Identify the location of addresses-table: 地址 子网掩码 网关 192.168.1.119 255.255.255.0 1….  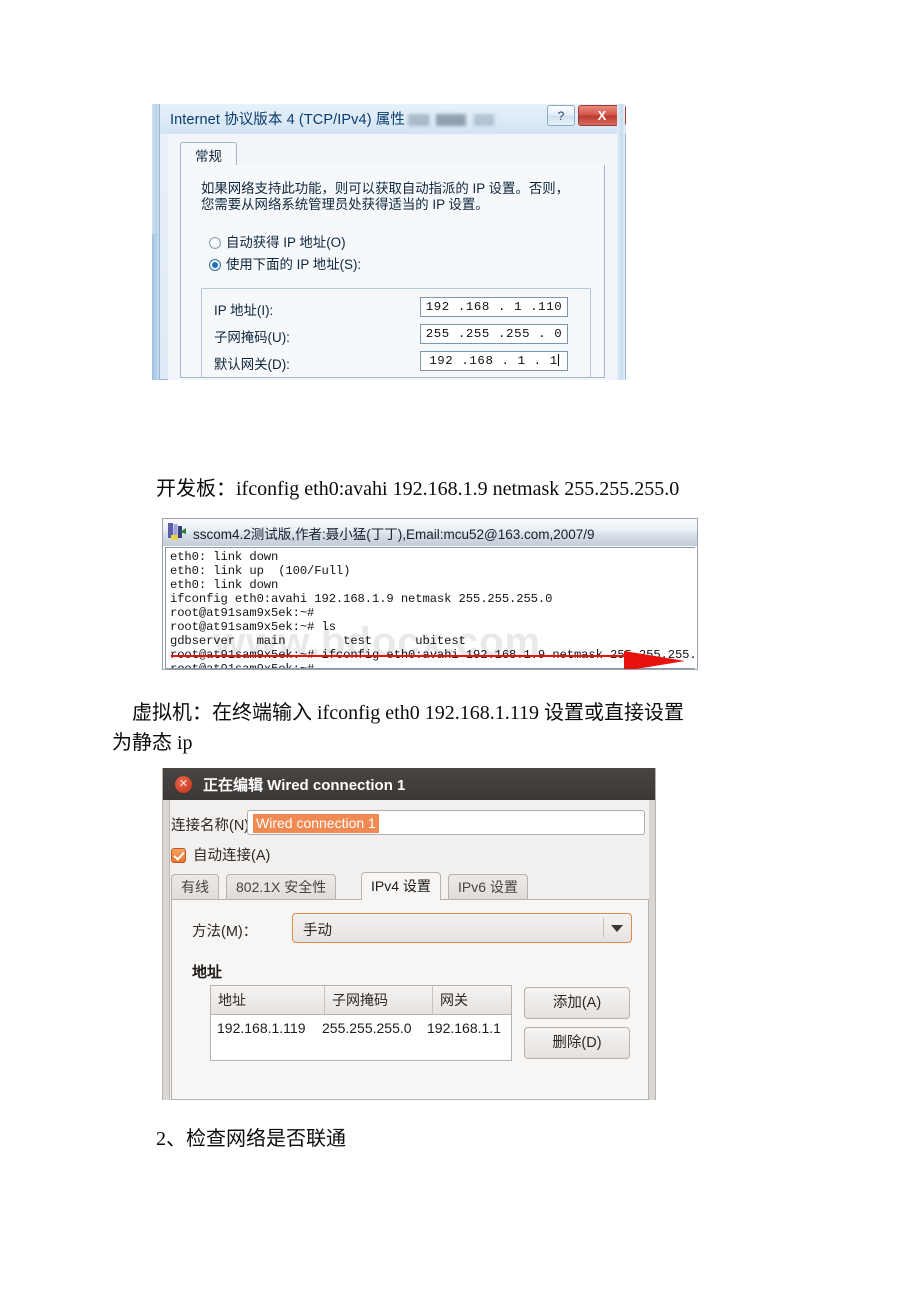
(361, 1023).